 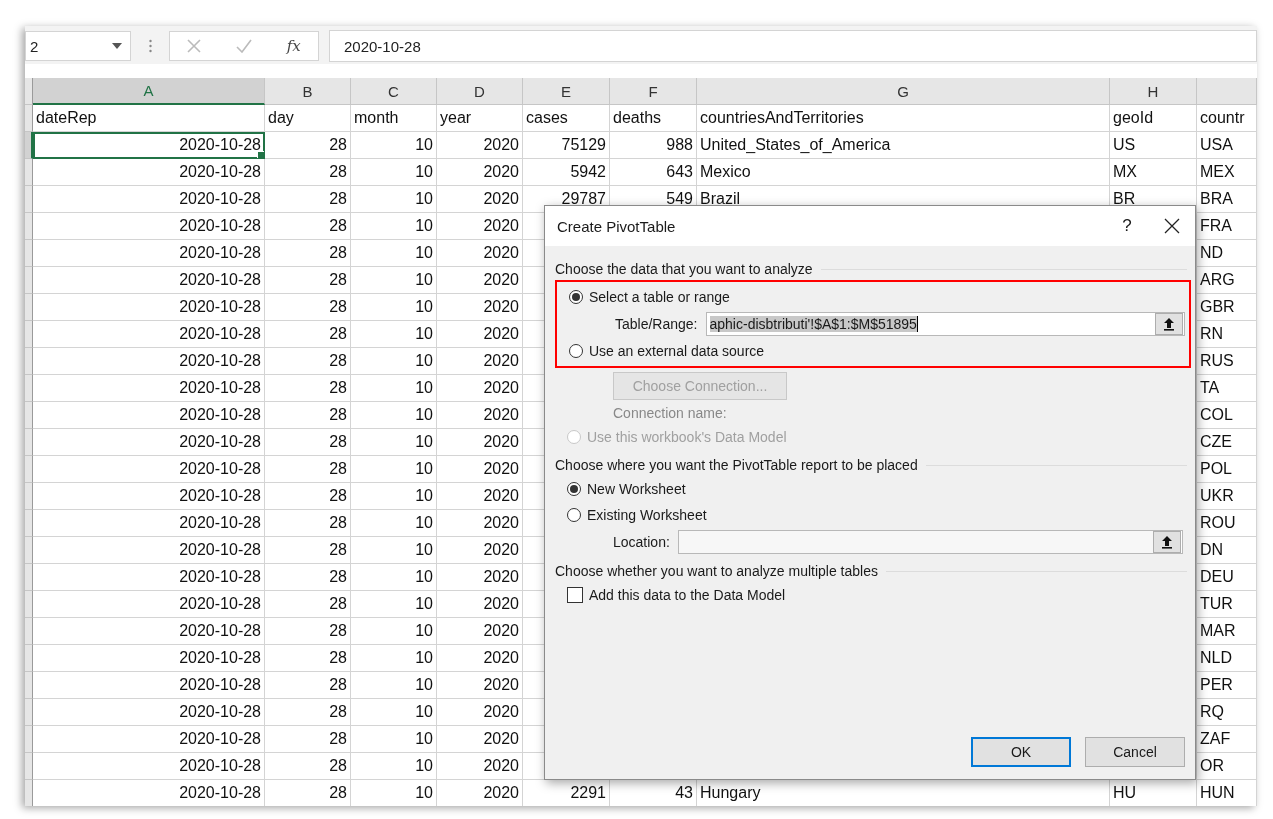 What do you see at coordinates (150, 46) in the screenshot?
I see `grip-icon` at bounding box center [150, 46].